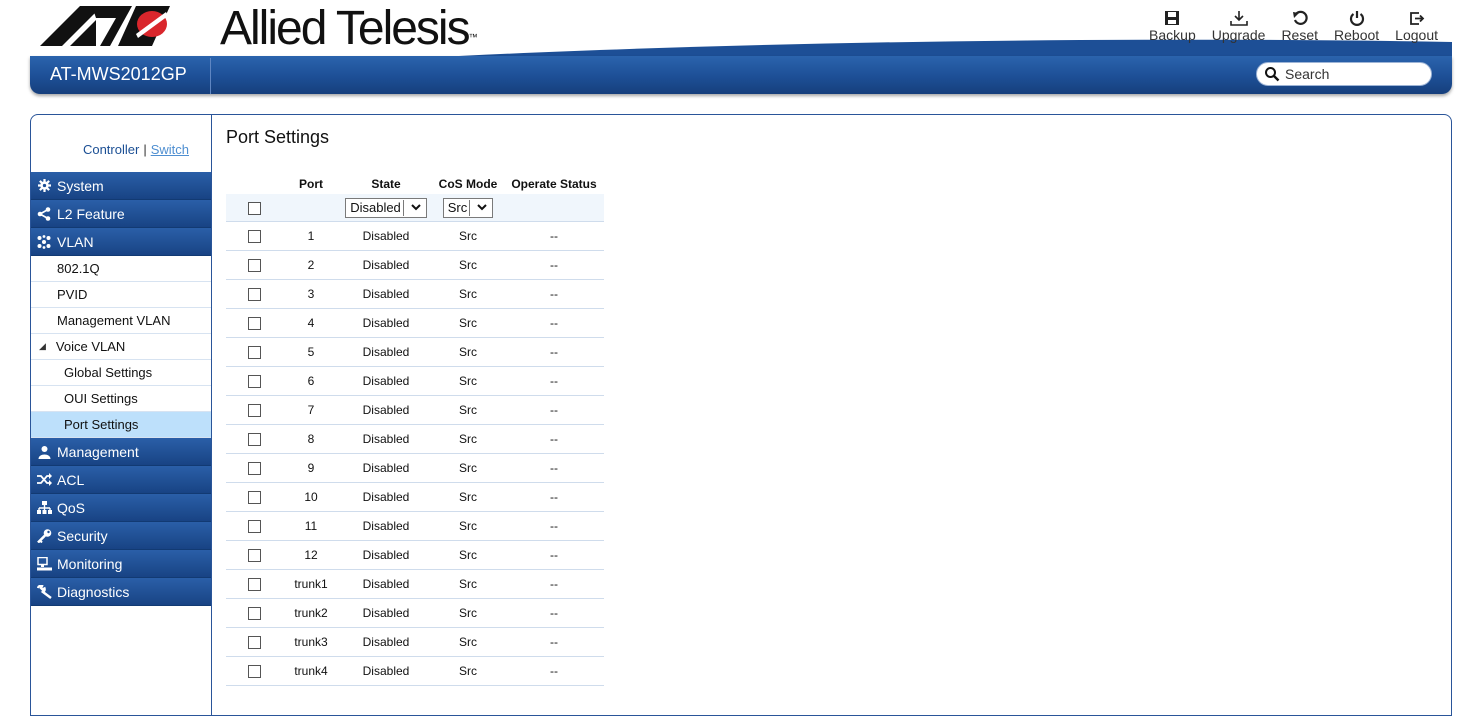 The image size is (1484, 716). What do you see at coordinates (415, 236) in the screenshot?
I see `table-row: 1 Disabled Src --` at bounding box center [415, 236].